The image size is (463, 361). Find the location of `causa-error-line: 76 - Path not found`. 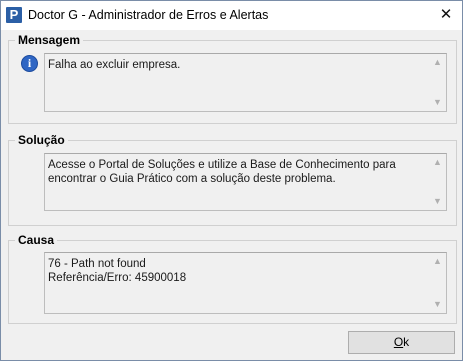

causa-error-line: 76 - Path not found is located at coordinates (97, 264).